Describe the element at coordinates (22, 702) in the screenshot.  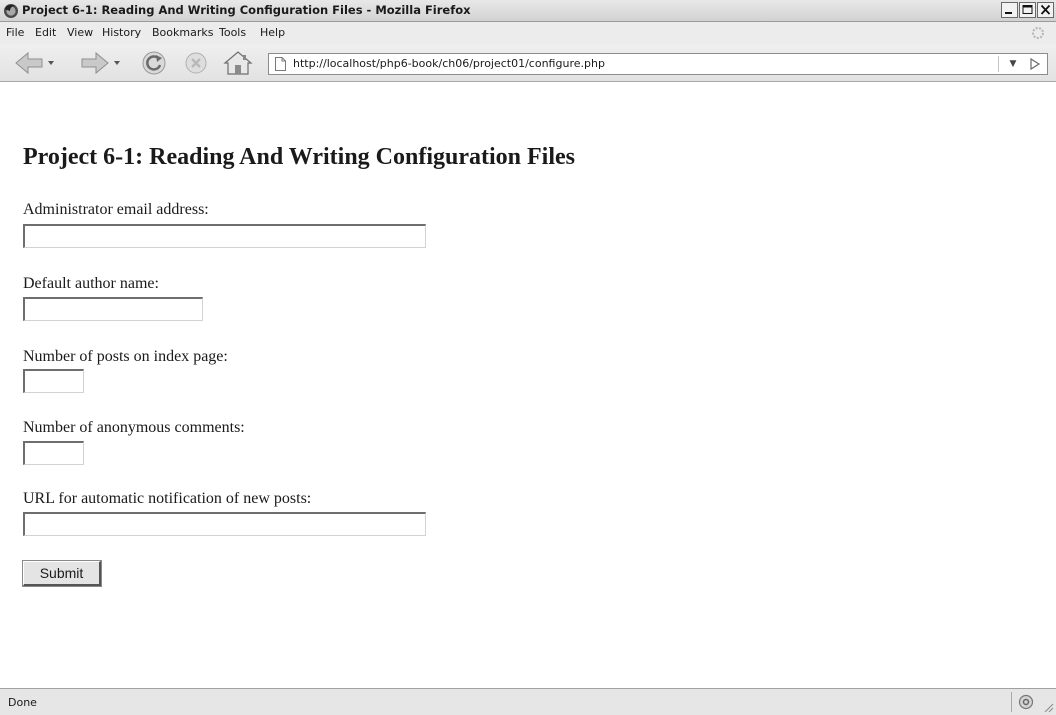
I see `status-text: Done` at that location.